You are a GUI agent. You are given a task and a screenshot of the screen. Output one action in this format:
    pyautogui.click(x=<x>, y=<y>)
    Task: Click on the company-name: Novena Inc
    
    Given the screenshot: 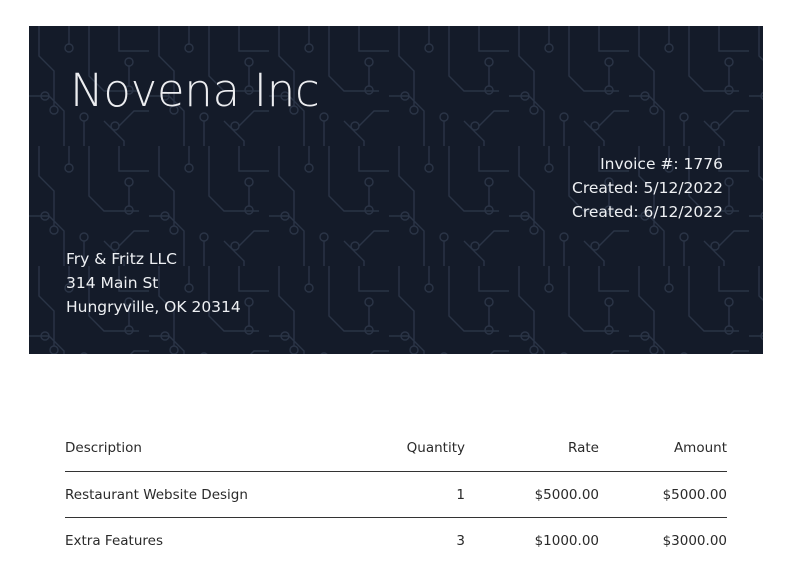 What is the action you would take?
    pyautogui.click(x=194, y=90)
    